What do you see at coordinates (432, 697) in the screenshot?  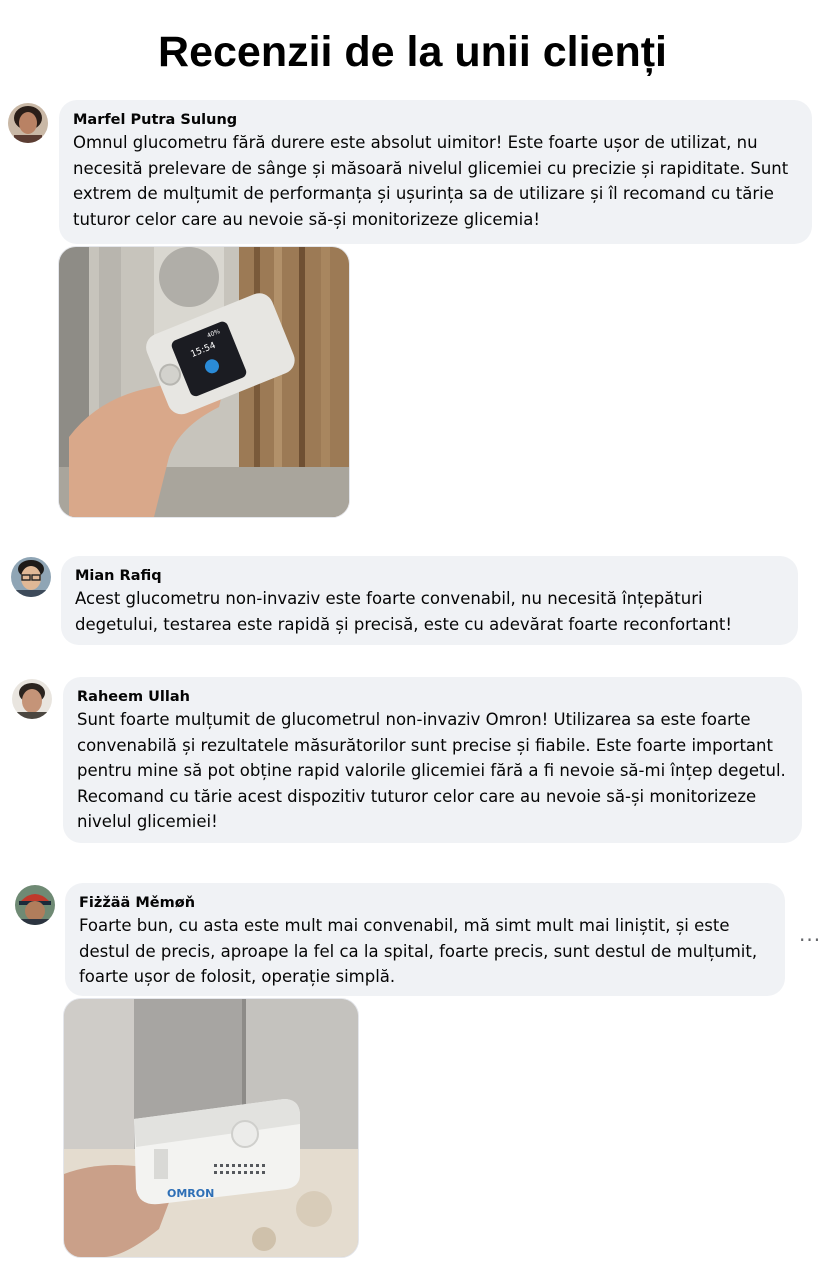 I see `review-author: Raheem Ullah` at bounding box center [432, 697].